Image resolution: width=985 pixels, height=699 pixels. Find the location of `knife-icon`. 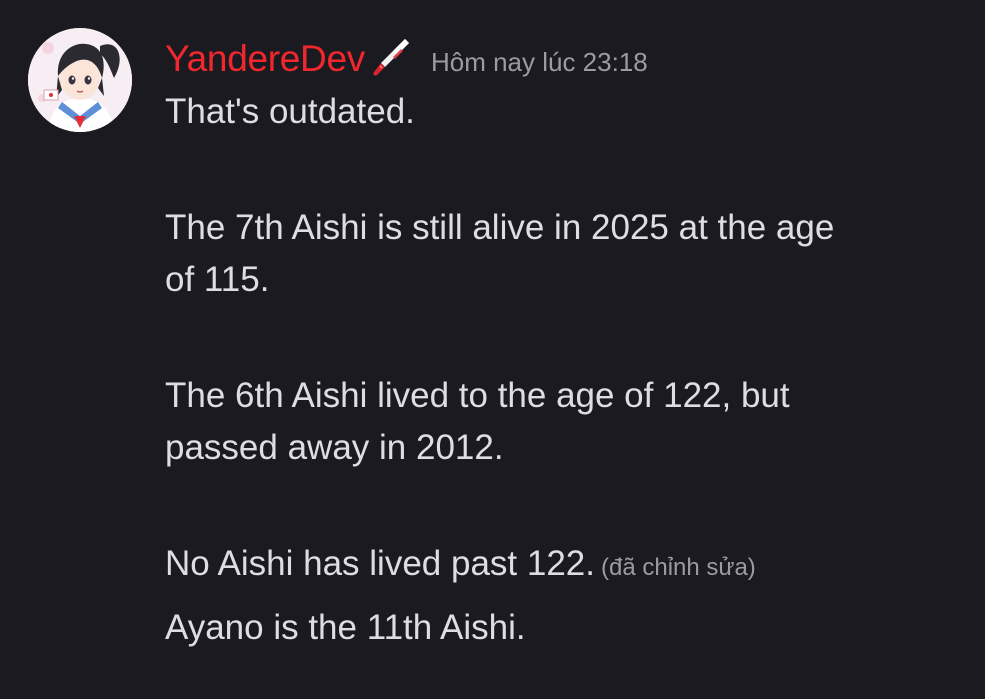

knife-icon is located at coordinates (391, 57).